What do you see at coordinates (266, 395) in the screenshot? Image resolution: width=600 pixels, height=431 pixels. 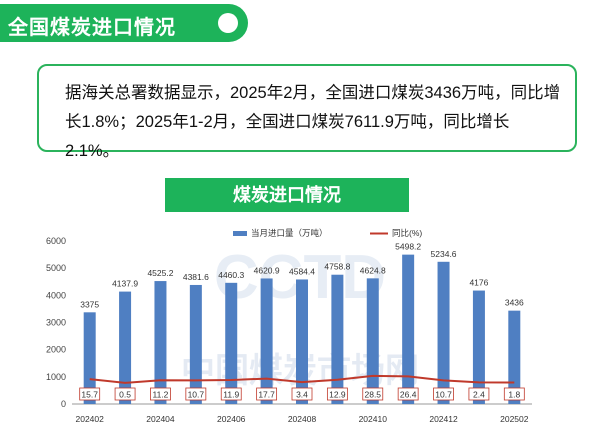 I see `line-value-label: 17.7` at bounding box center [266, 395].